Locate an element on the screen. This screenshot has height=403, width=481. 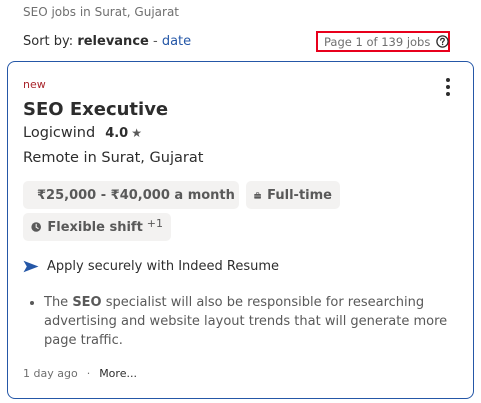
job-type-chip: Full-time is located at coordinates (293, 195).